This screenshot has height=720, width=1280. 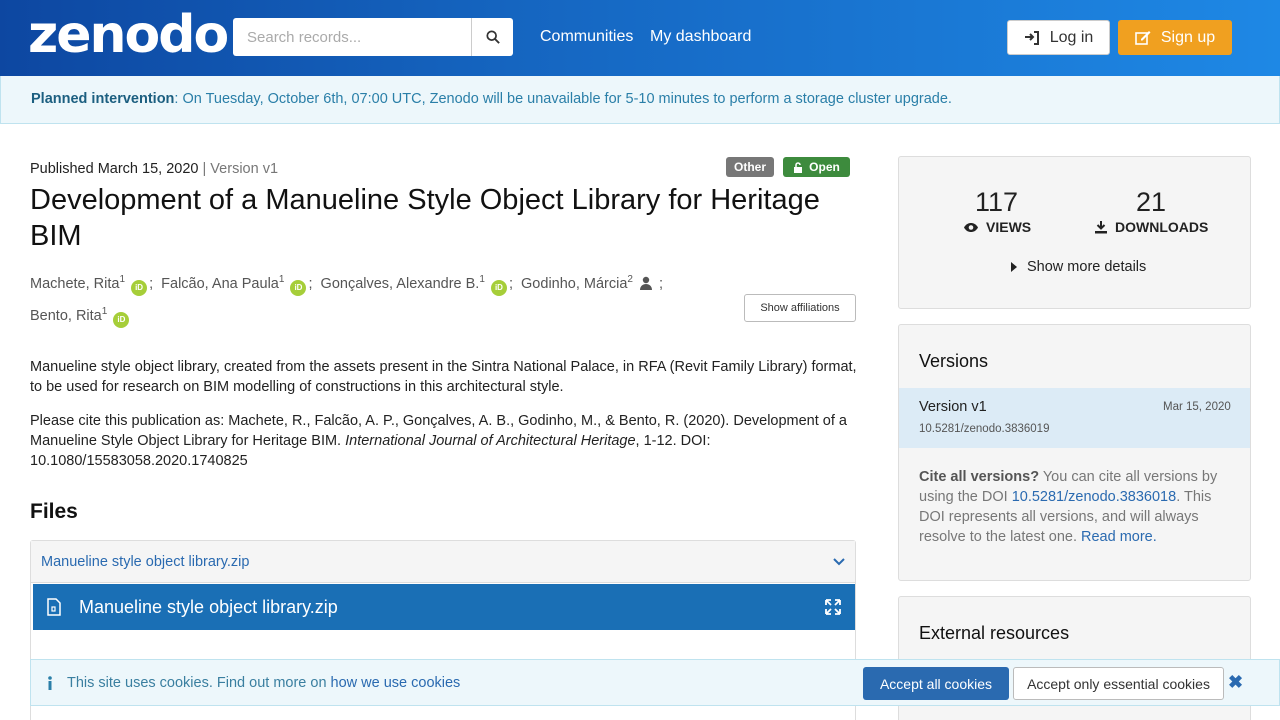 What do you see at coordinates (984, 429) in the screenshot?
I see `version-item-doi: 10.5281/zenodo.3836019` at bounding box center [984, 429].